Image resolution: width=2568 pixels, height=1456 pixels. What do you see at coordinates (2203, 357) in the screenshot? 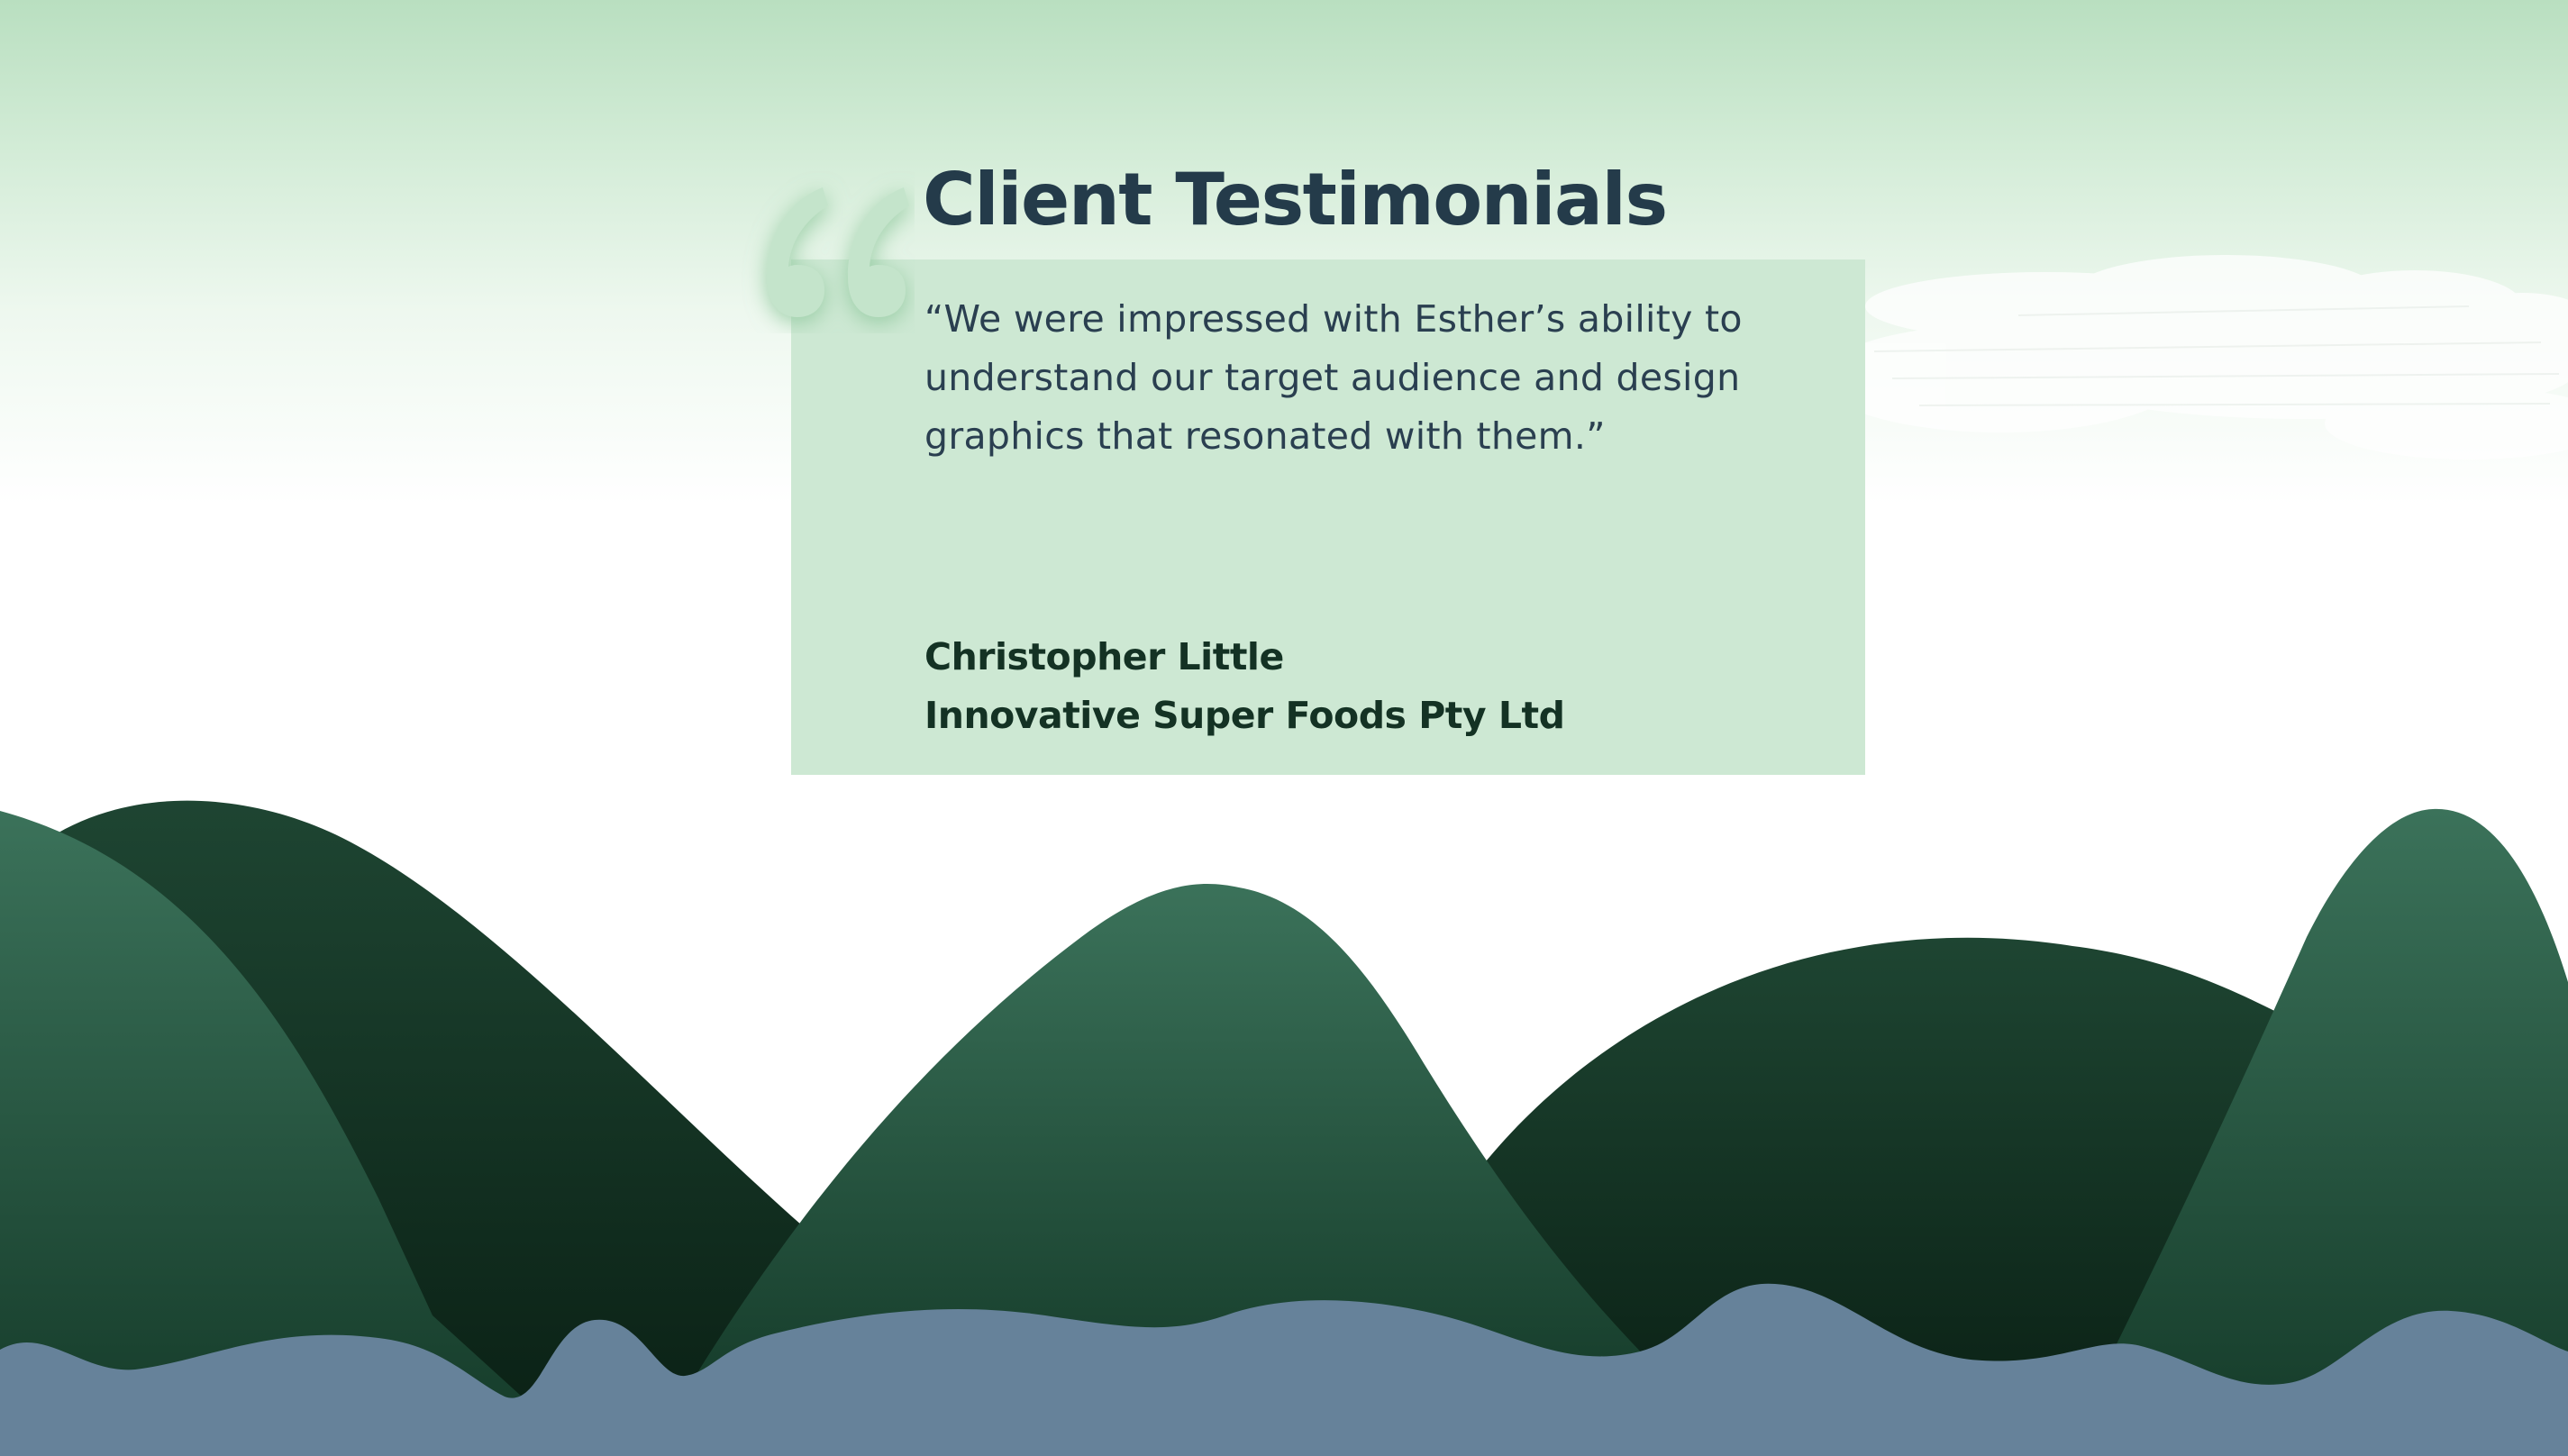
I see `clouds-decoration` at bounding box center [2203, 357].